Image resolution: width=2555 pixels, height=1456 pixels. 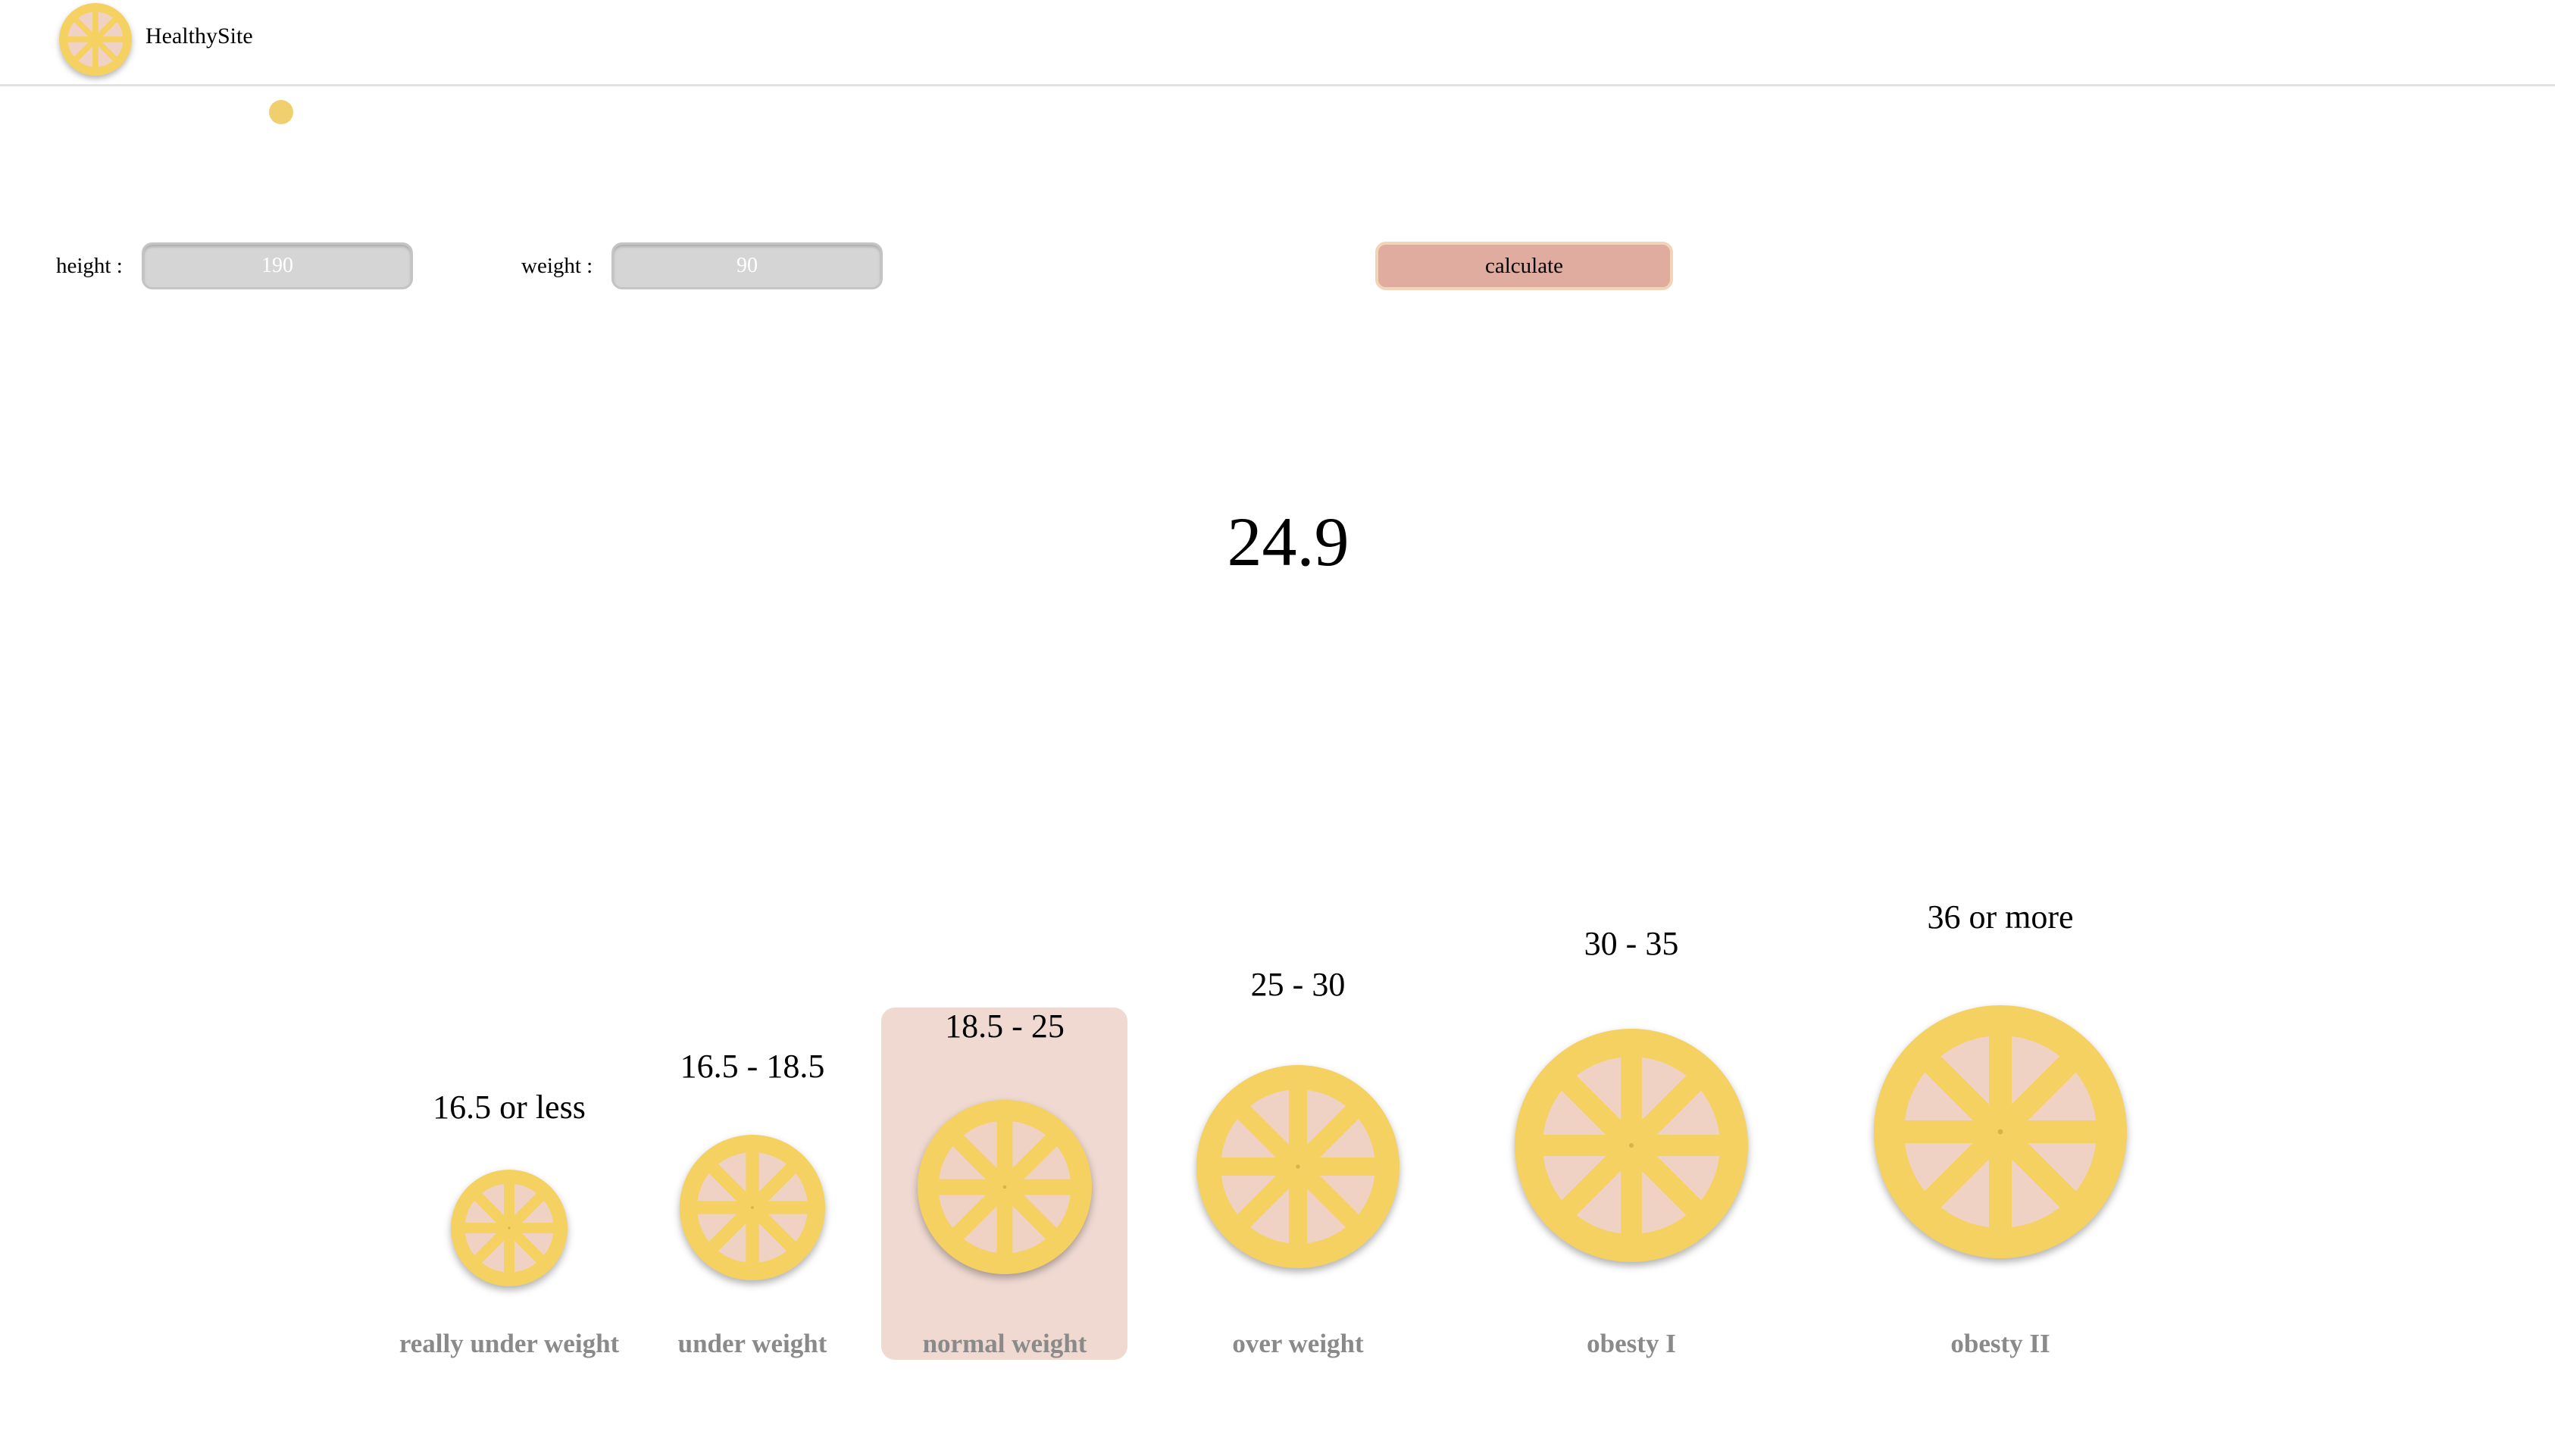 I want to click on category-label: obesty II, so click(x=2000, y=1343).